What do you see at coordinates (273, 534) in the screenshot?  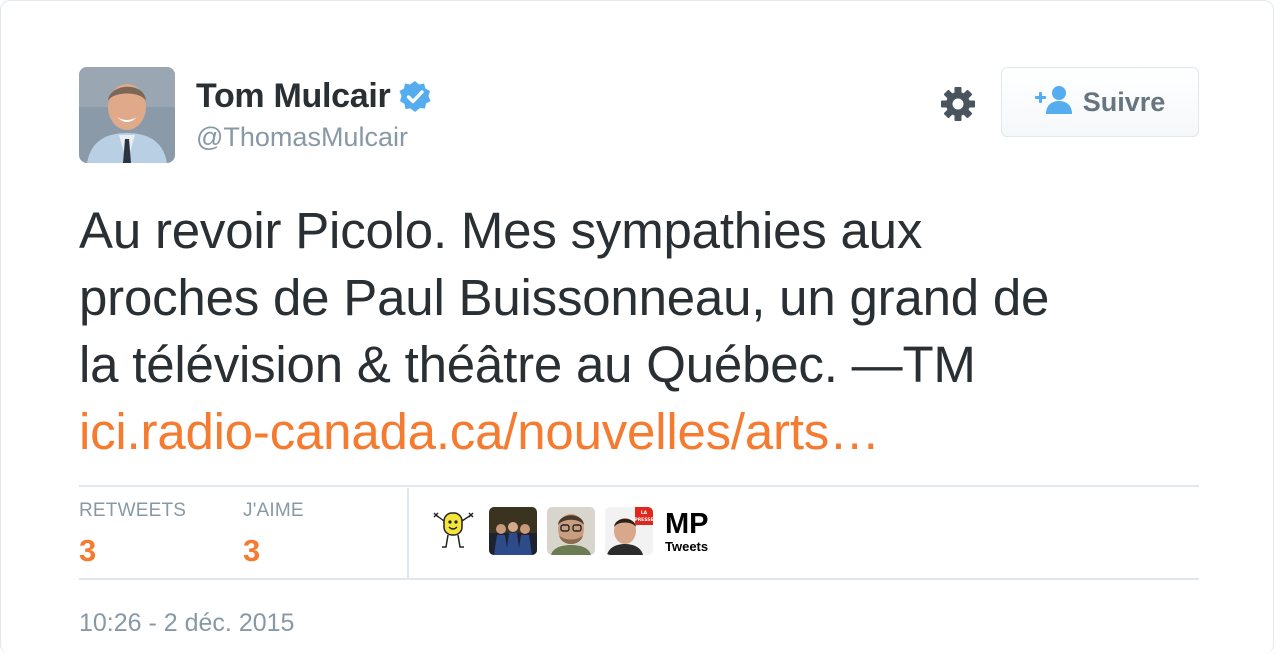 I see `likes-stat: J'AIME 3` at bounding box center [273, 534].